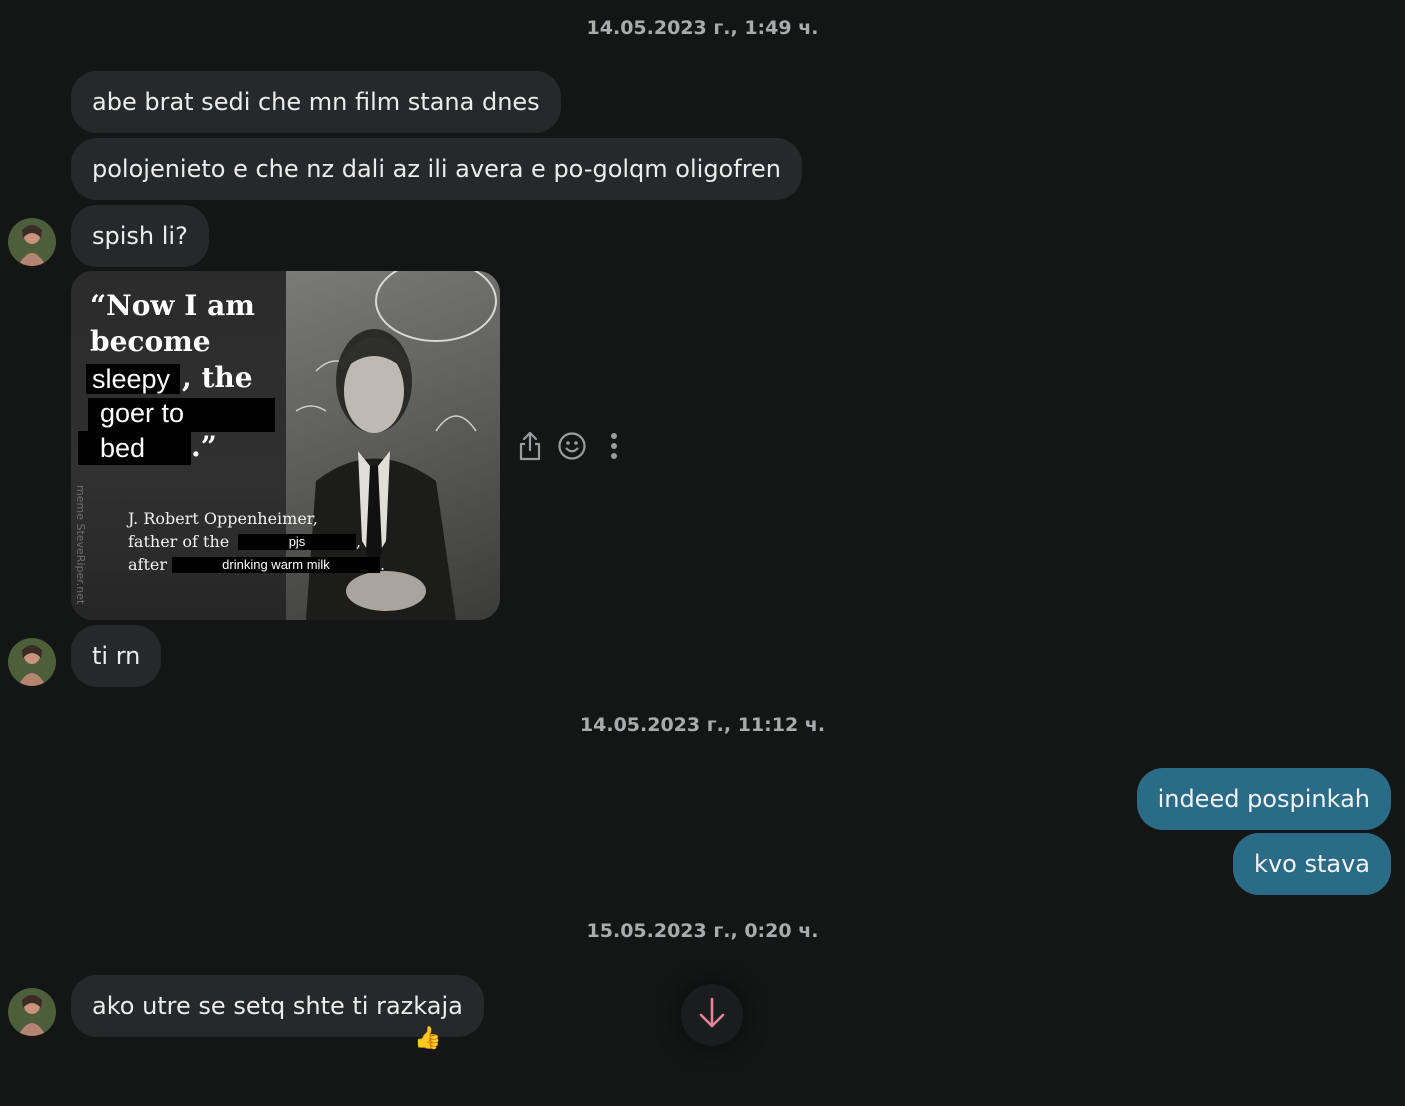 The height and width of the screenshot is (1106, 1405). I want to click on meme-attribution: ., so click(383, 564).